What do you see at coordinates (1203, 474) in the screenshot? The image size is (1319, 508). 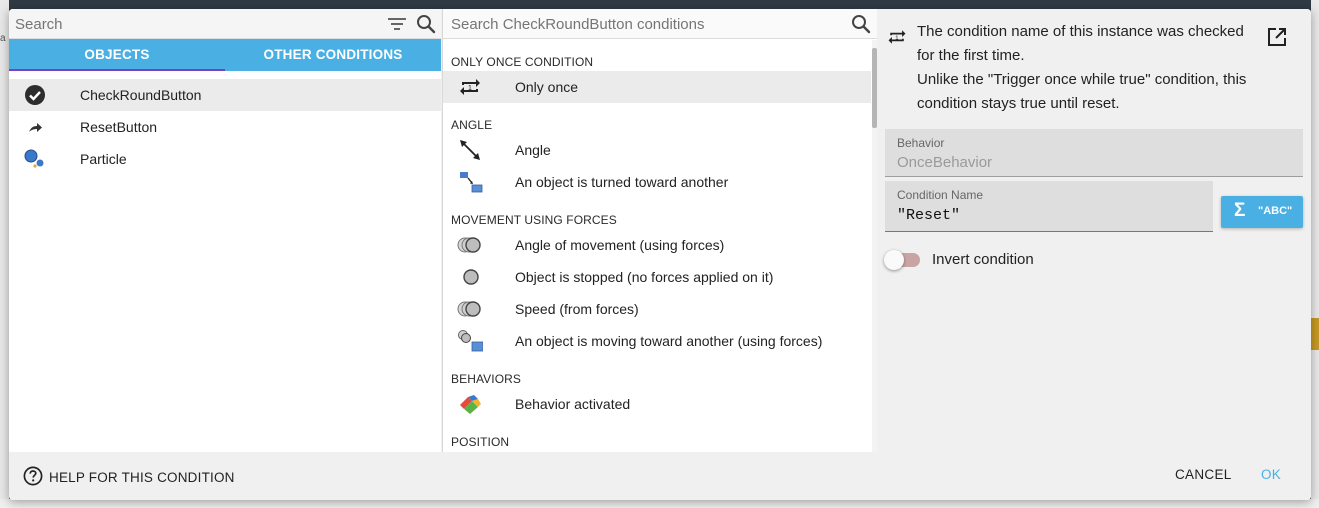 I see `cancel-button: CANCEL` at bounding box center [1203, 474].